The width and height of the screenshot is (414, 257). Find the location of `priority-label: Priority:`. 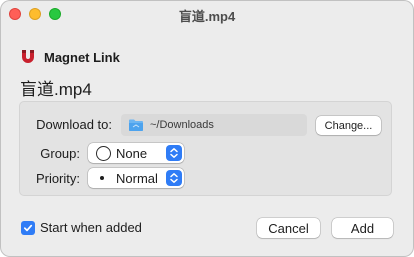

priority-label: Priority: is located at coordinates (57, 178).